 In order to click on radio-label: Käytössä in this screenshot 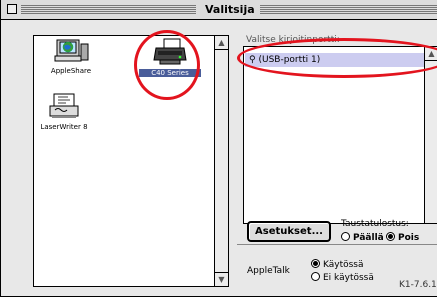, I will do `click(343, 265)`.